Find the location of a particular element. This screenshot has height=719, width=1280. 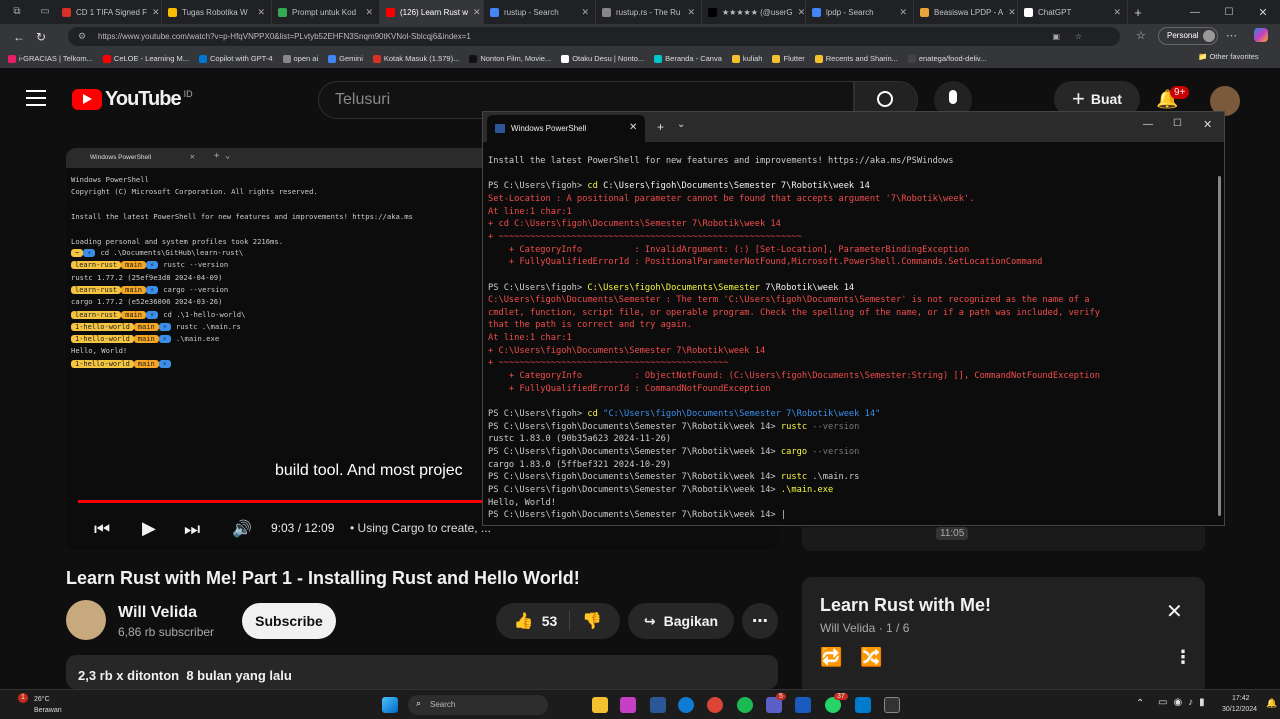

terminal-icon is located at coordinates (892, 705).